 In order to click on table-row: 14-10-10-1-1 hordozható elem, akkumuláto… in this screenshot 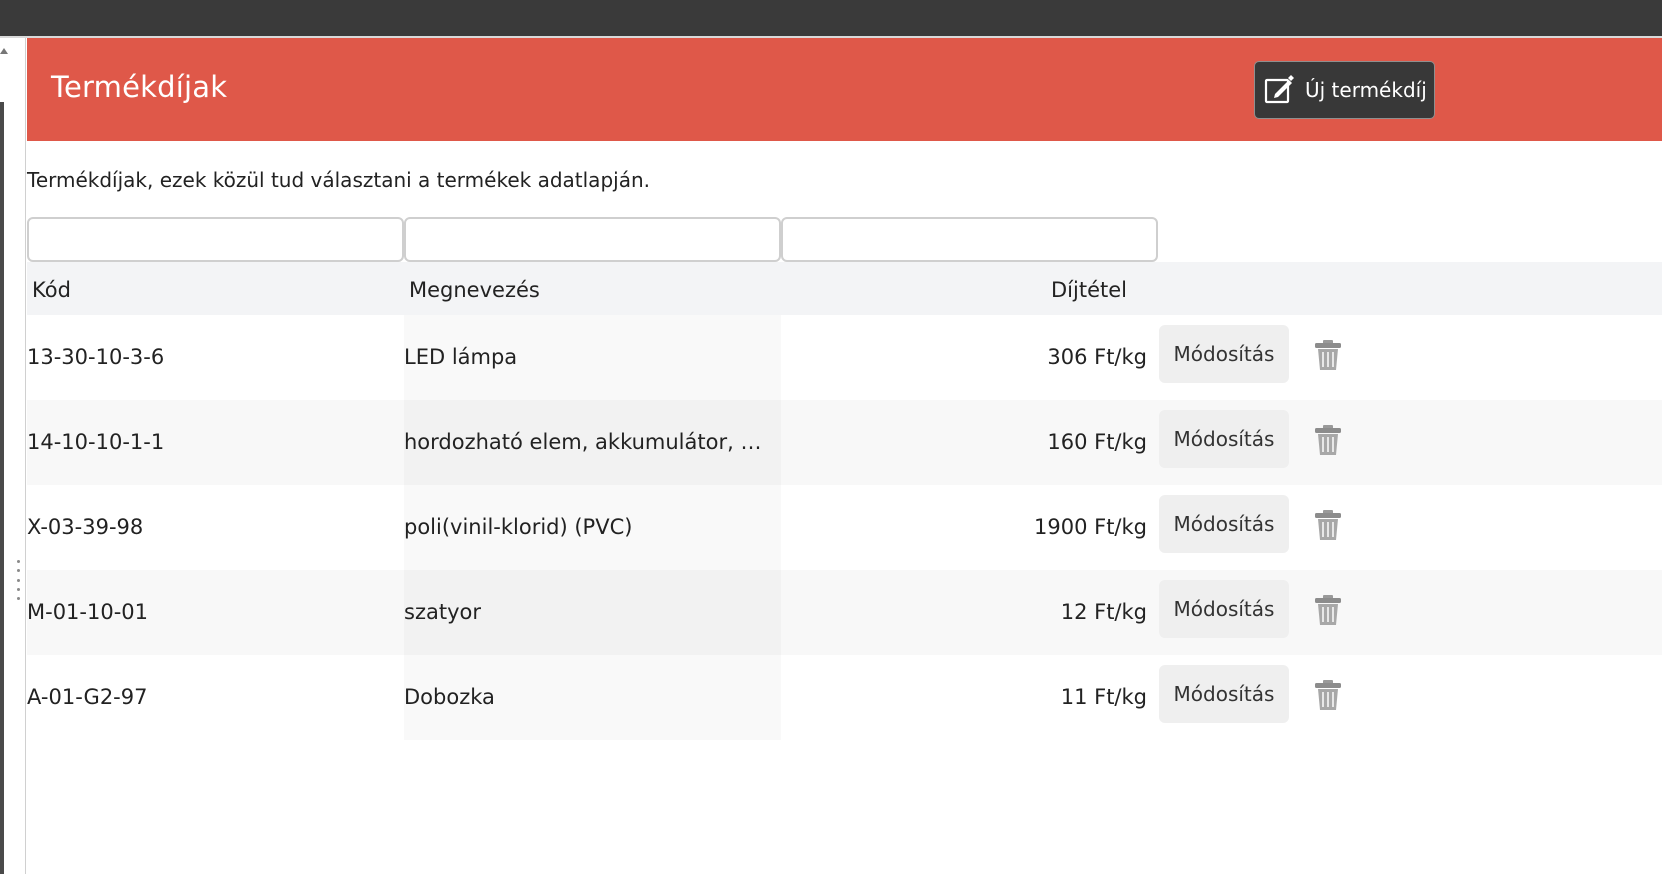, I will do `click(844, 442)`.